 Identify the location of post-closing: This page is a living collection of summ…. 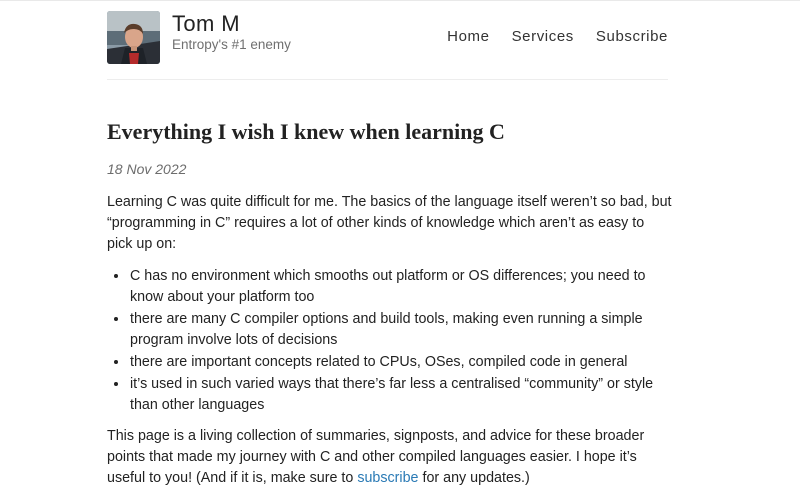
(389, 457).